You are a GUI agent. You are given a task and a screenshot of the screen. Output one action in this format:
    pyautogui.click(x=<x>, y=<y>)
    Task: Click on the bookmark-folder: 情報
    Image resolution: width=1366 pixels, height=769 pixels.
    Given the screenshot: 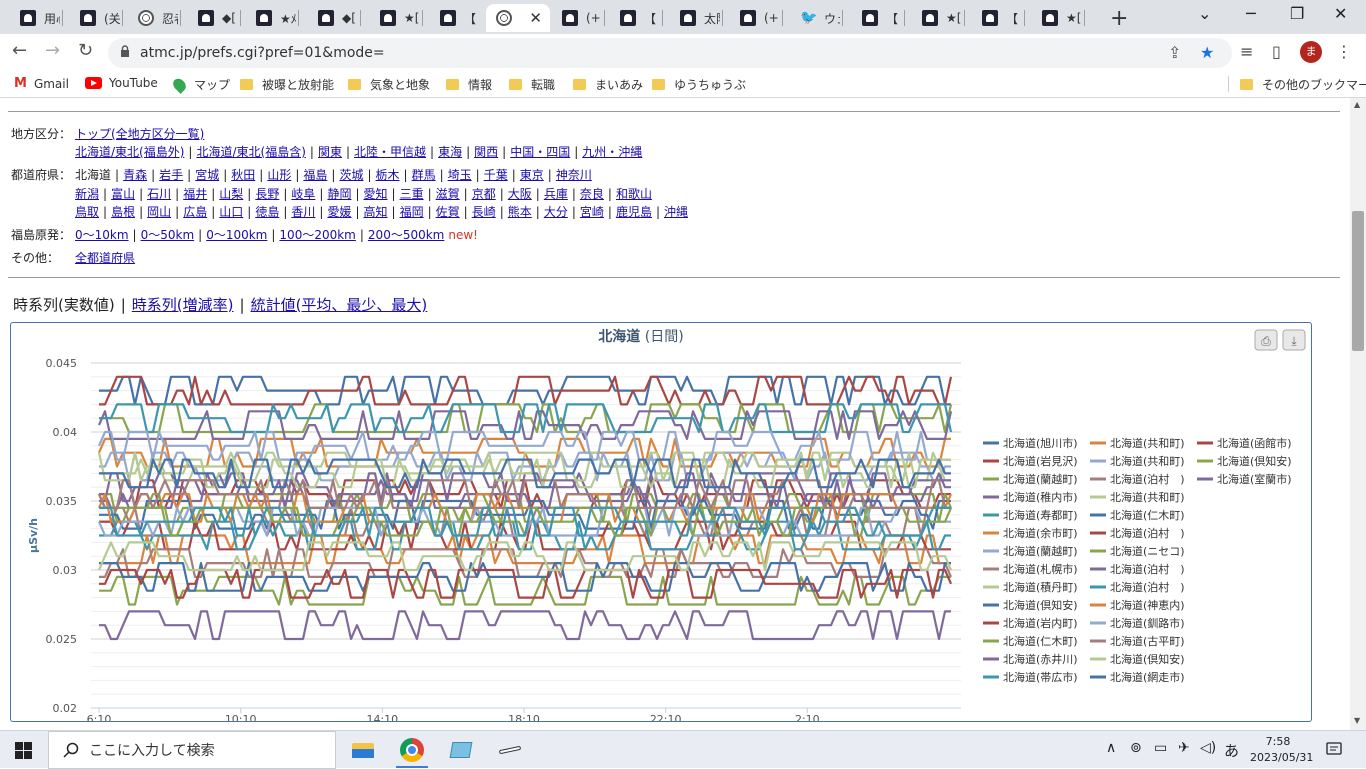 What is the action you would take?
    pyautogui.click(x=469, y=84)
    